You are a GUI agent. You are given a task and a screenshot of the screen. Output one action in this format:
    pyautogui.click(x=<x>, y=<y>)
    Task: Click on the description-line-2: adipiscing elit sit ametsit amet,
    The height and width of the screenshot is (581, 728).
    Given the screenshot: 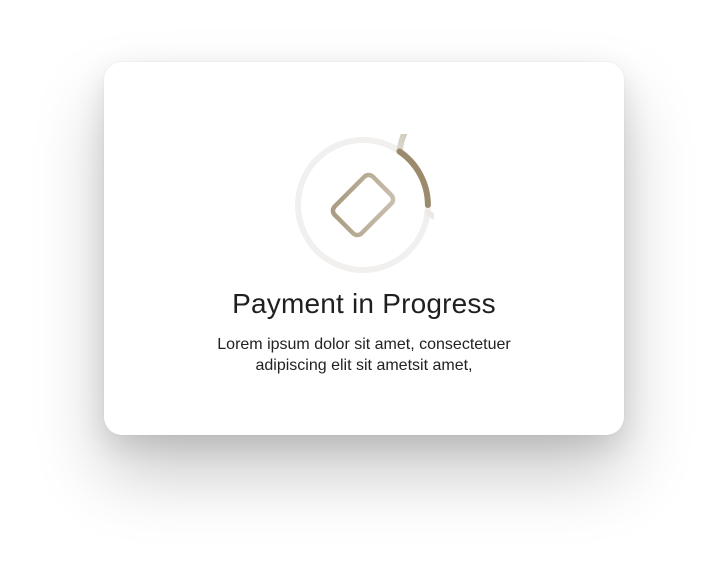 What is the action you would take?
    pyautogui.click(x=364, y=365)
    